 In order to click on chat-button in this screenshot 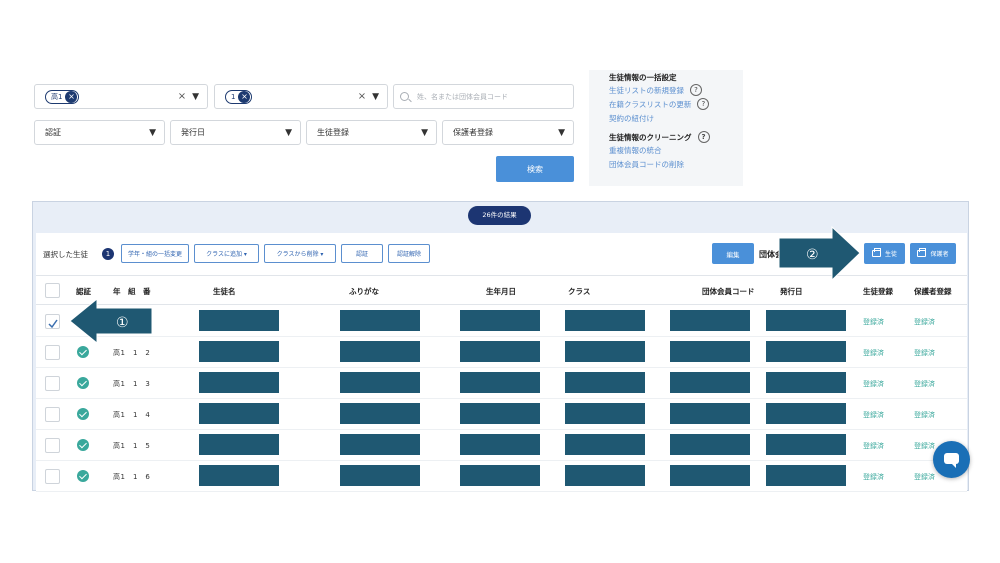, I will do `click(951, 459)`.